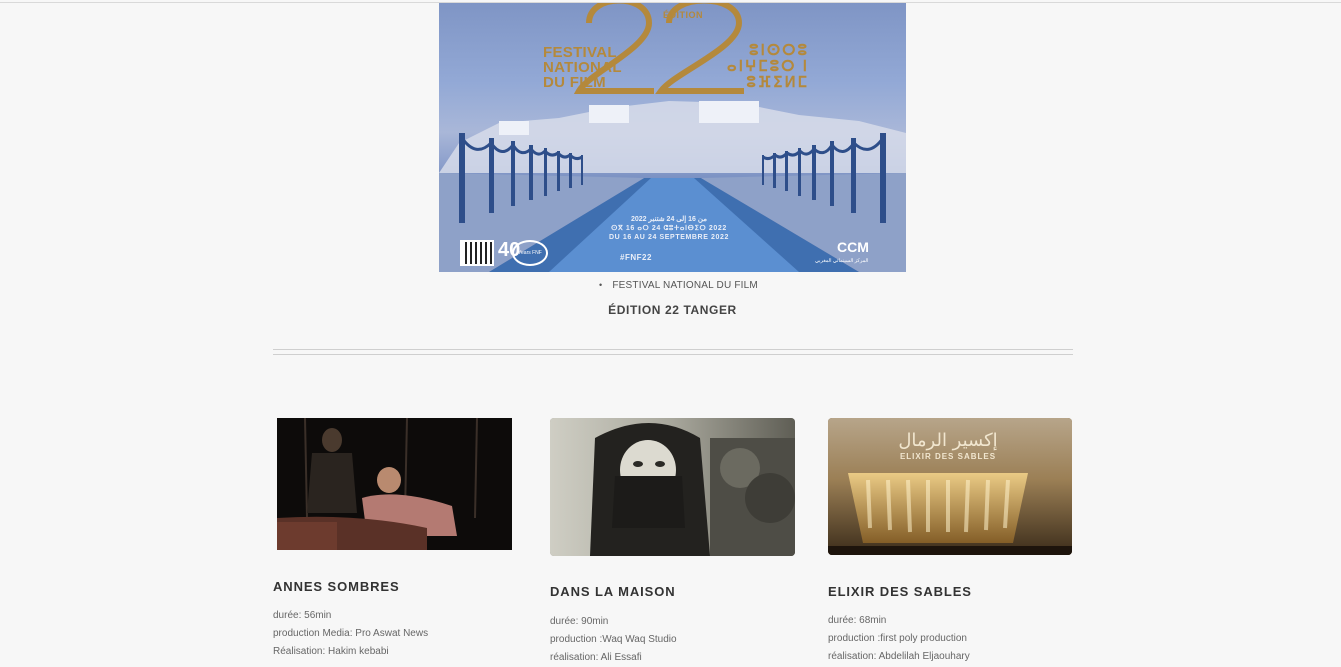 This screenshot has width=1341, height=667. I want to click on film-thumbnail-elixir-des-sables: إكسير الرمال ELIXIR DES SABLES, so click(950, 486).